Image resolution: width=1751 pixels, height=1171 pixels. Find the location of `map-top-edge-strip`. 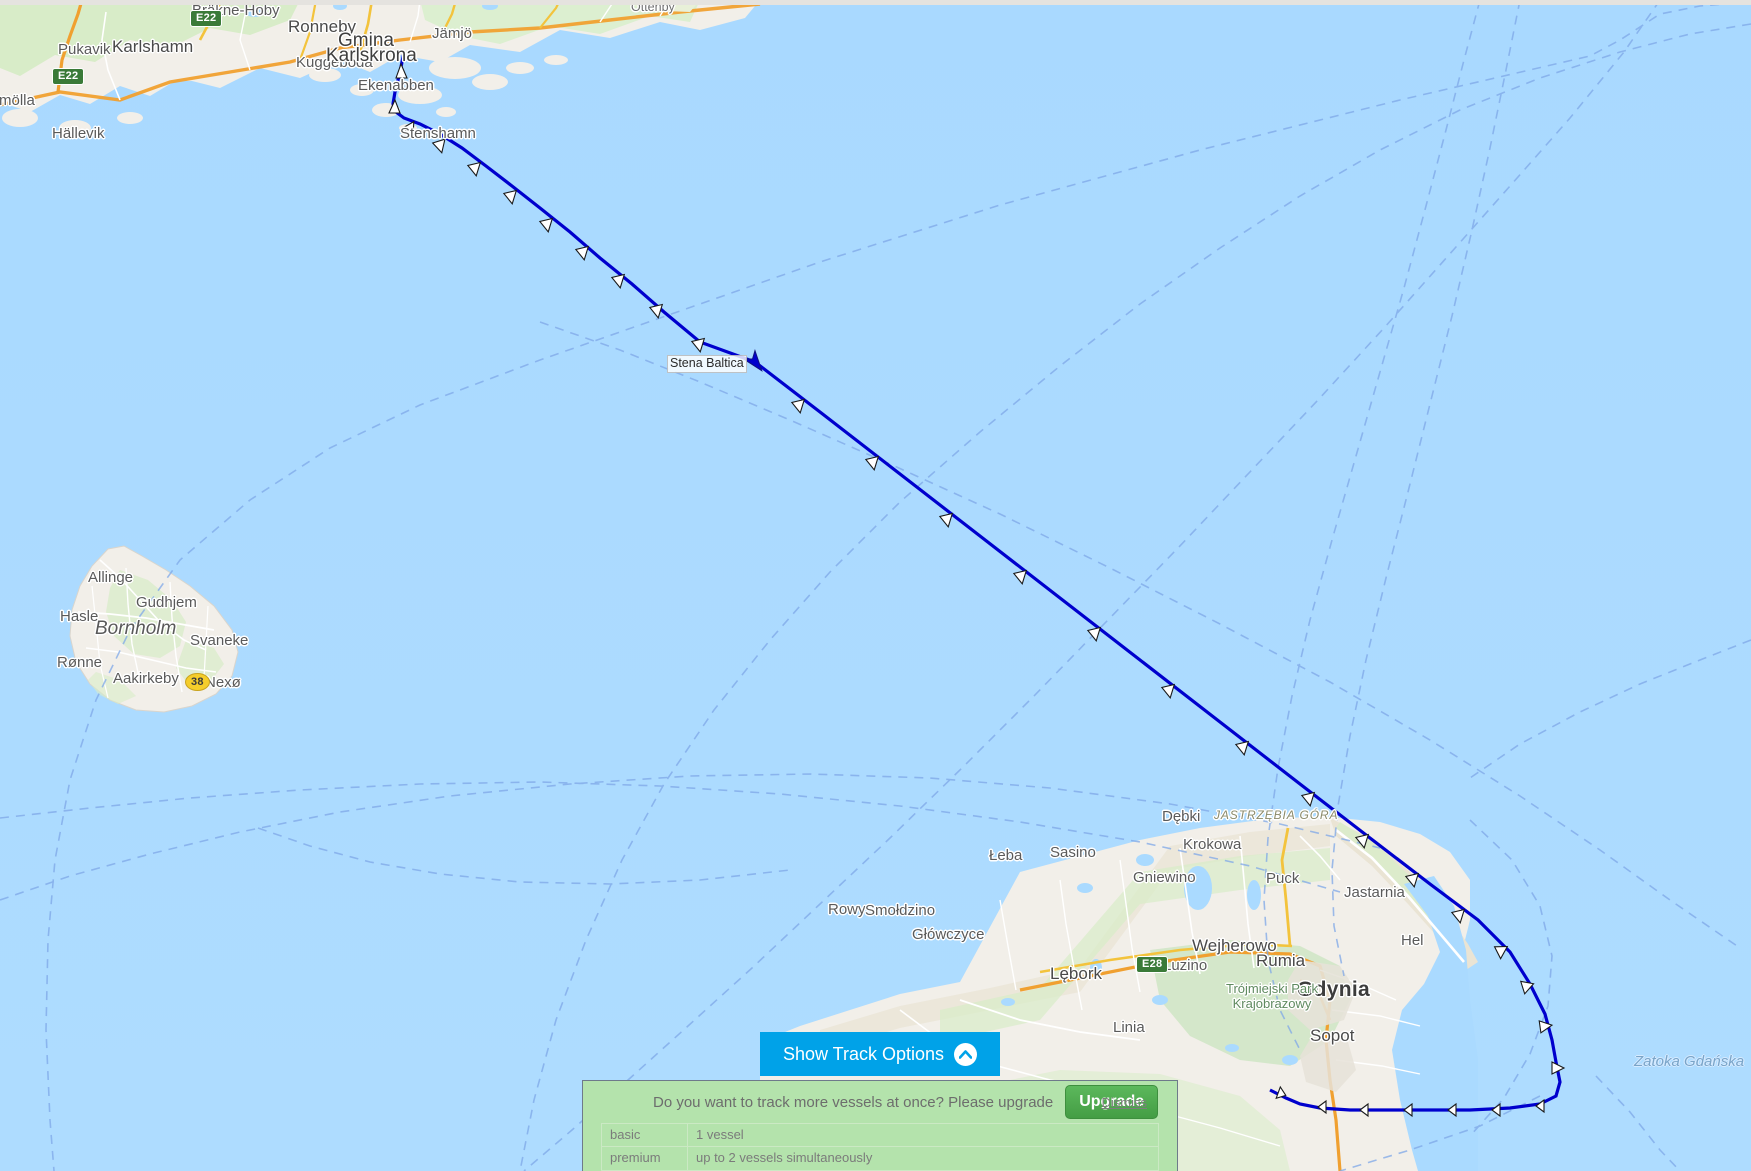

map-top-edge-strip is located at coordinates (875, 2).